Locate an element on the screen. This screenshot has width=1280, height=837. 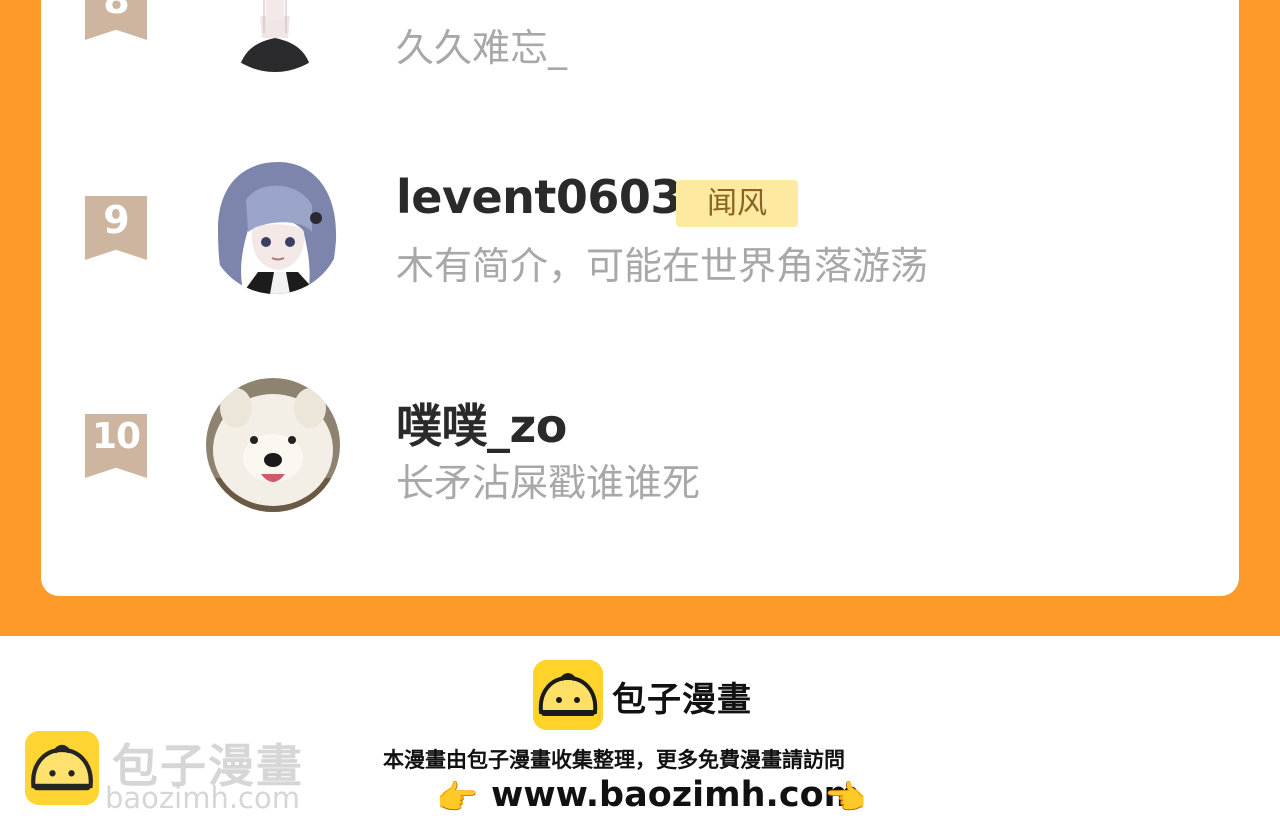
user-bio: 长矛沾屎戳谁谁死 is located at coordinates (548, 483).